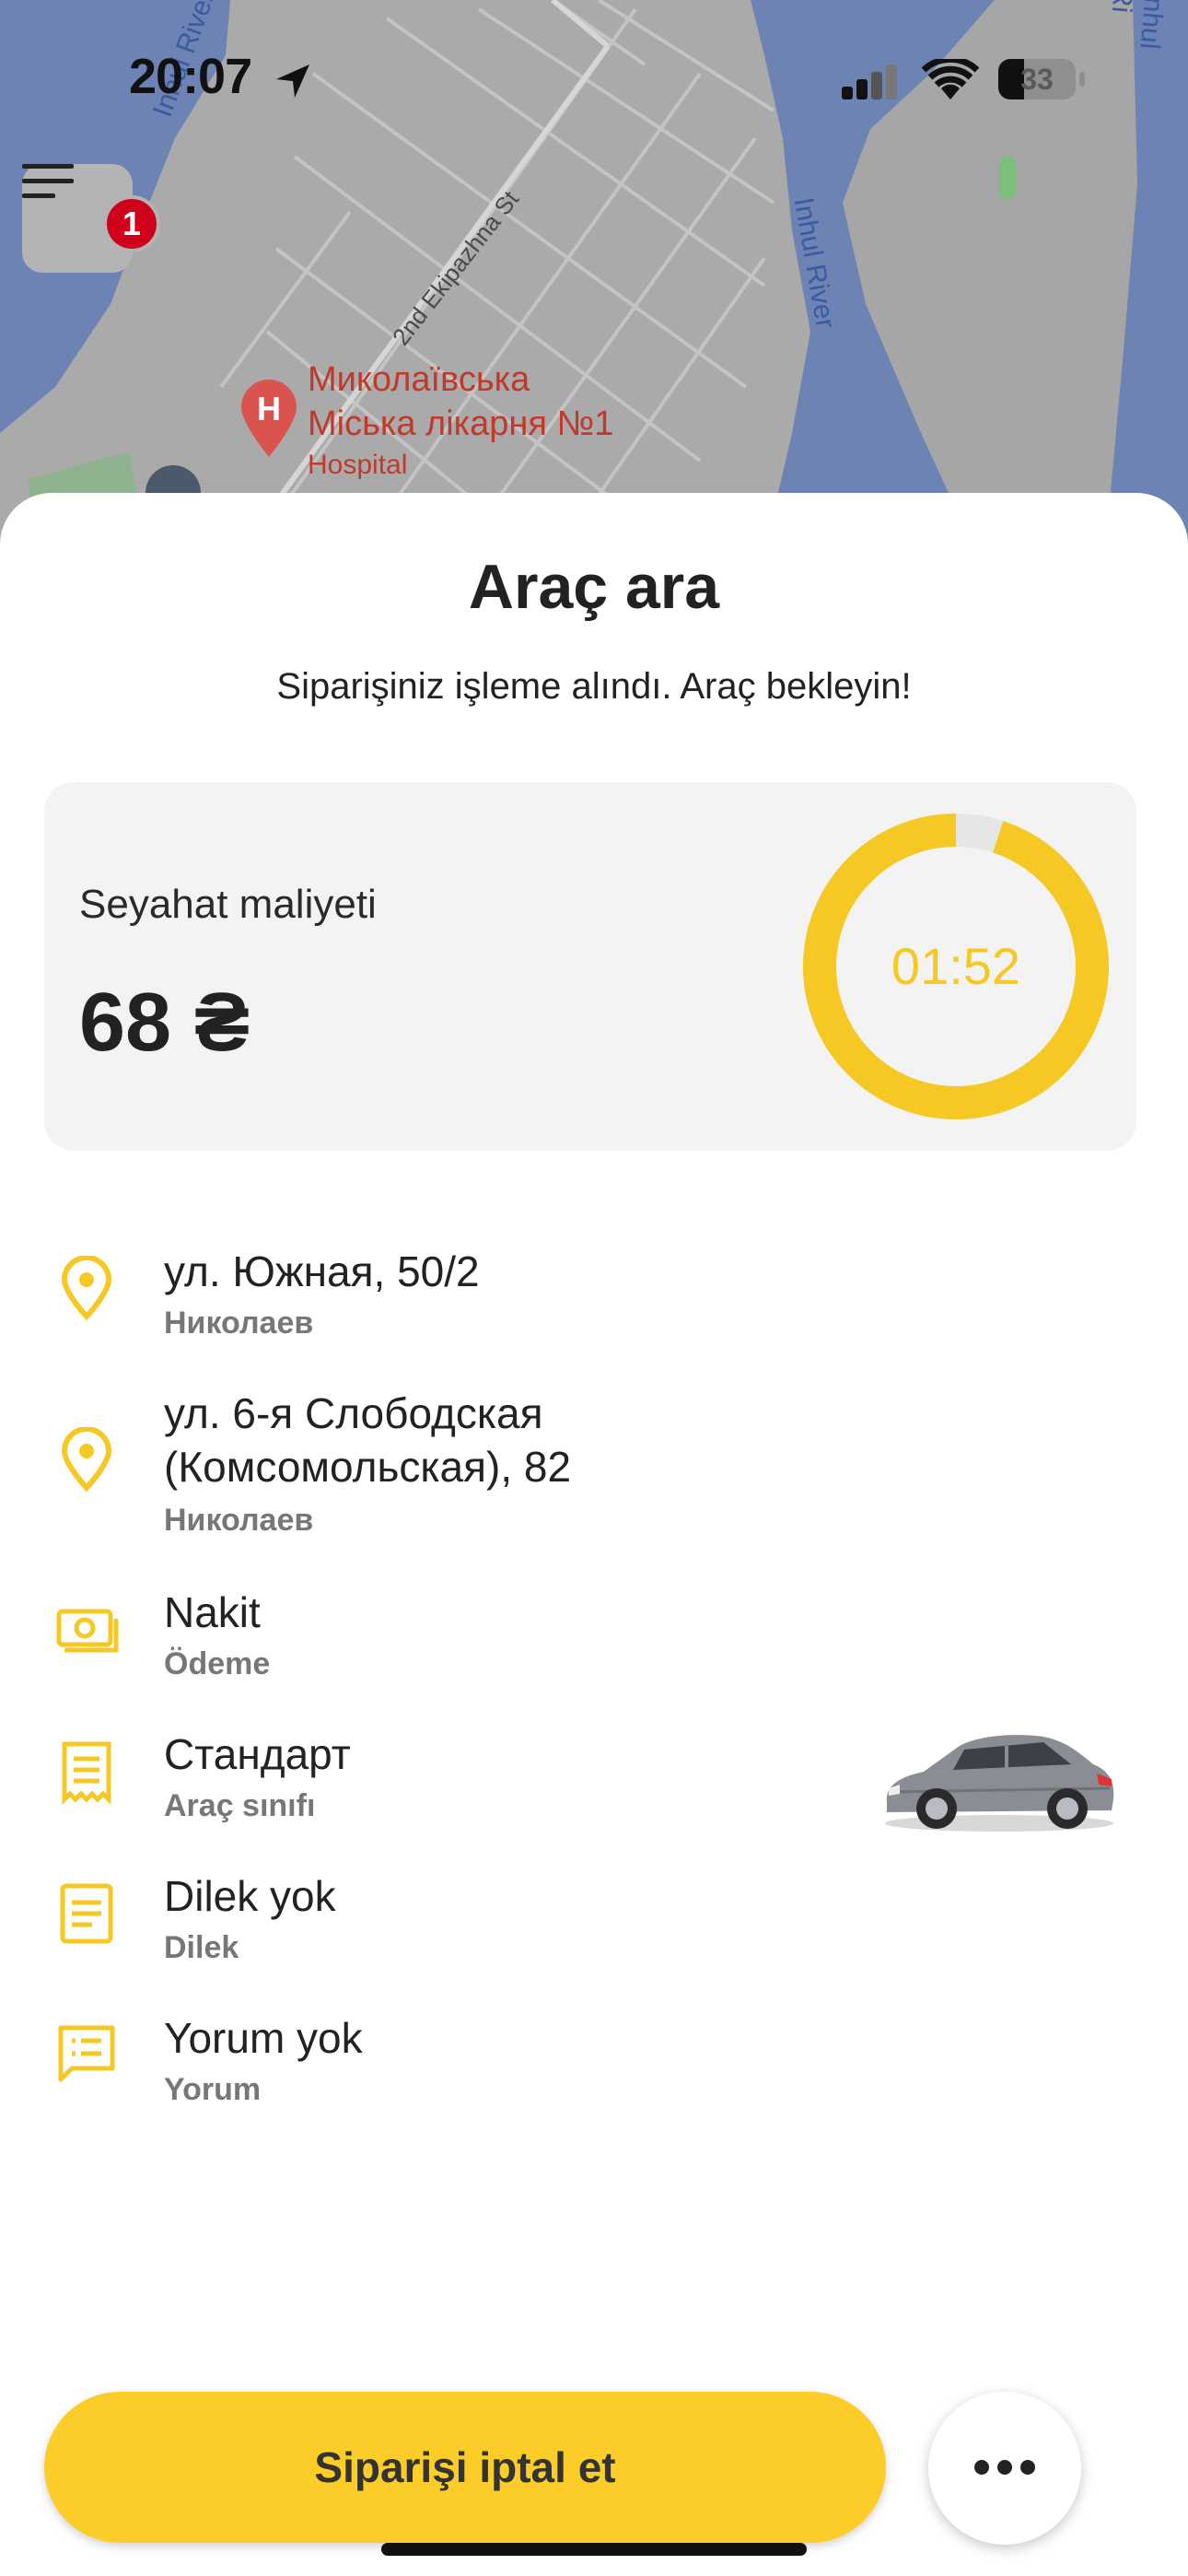 This screenshot has height=2576, width=1188. What do you see at coordinates (594, 1293) in the screenshot?
I see `pickup-address-row: ул. Южная, 50/2 Николаев` at bounding box center [594, 1293].